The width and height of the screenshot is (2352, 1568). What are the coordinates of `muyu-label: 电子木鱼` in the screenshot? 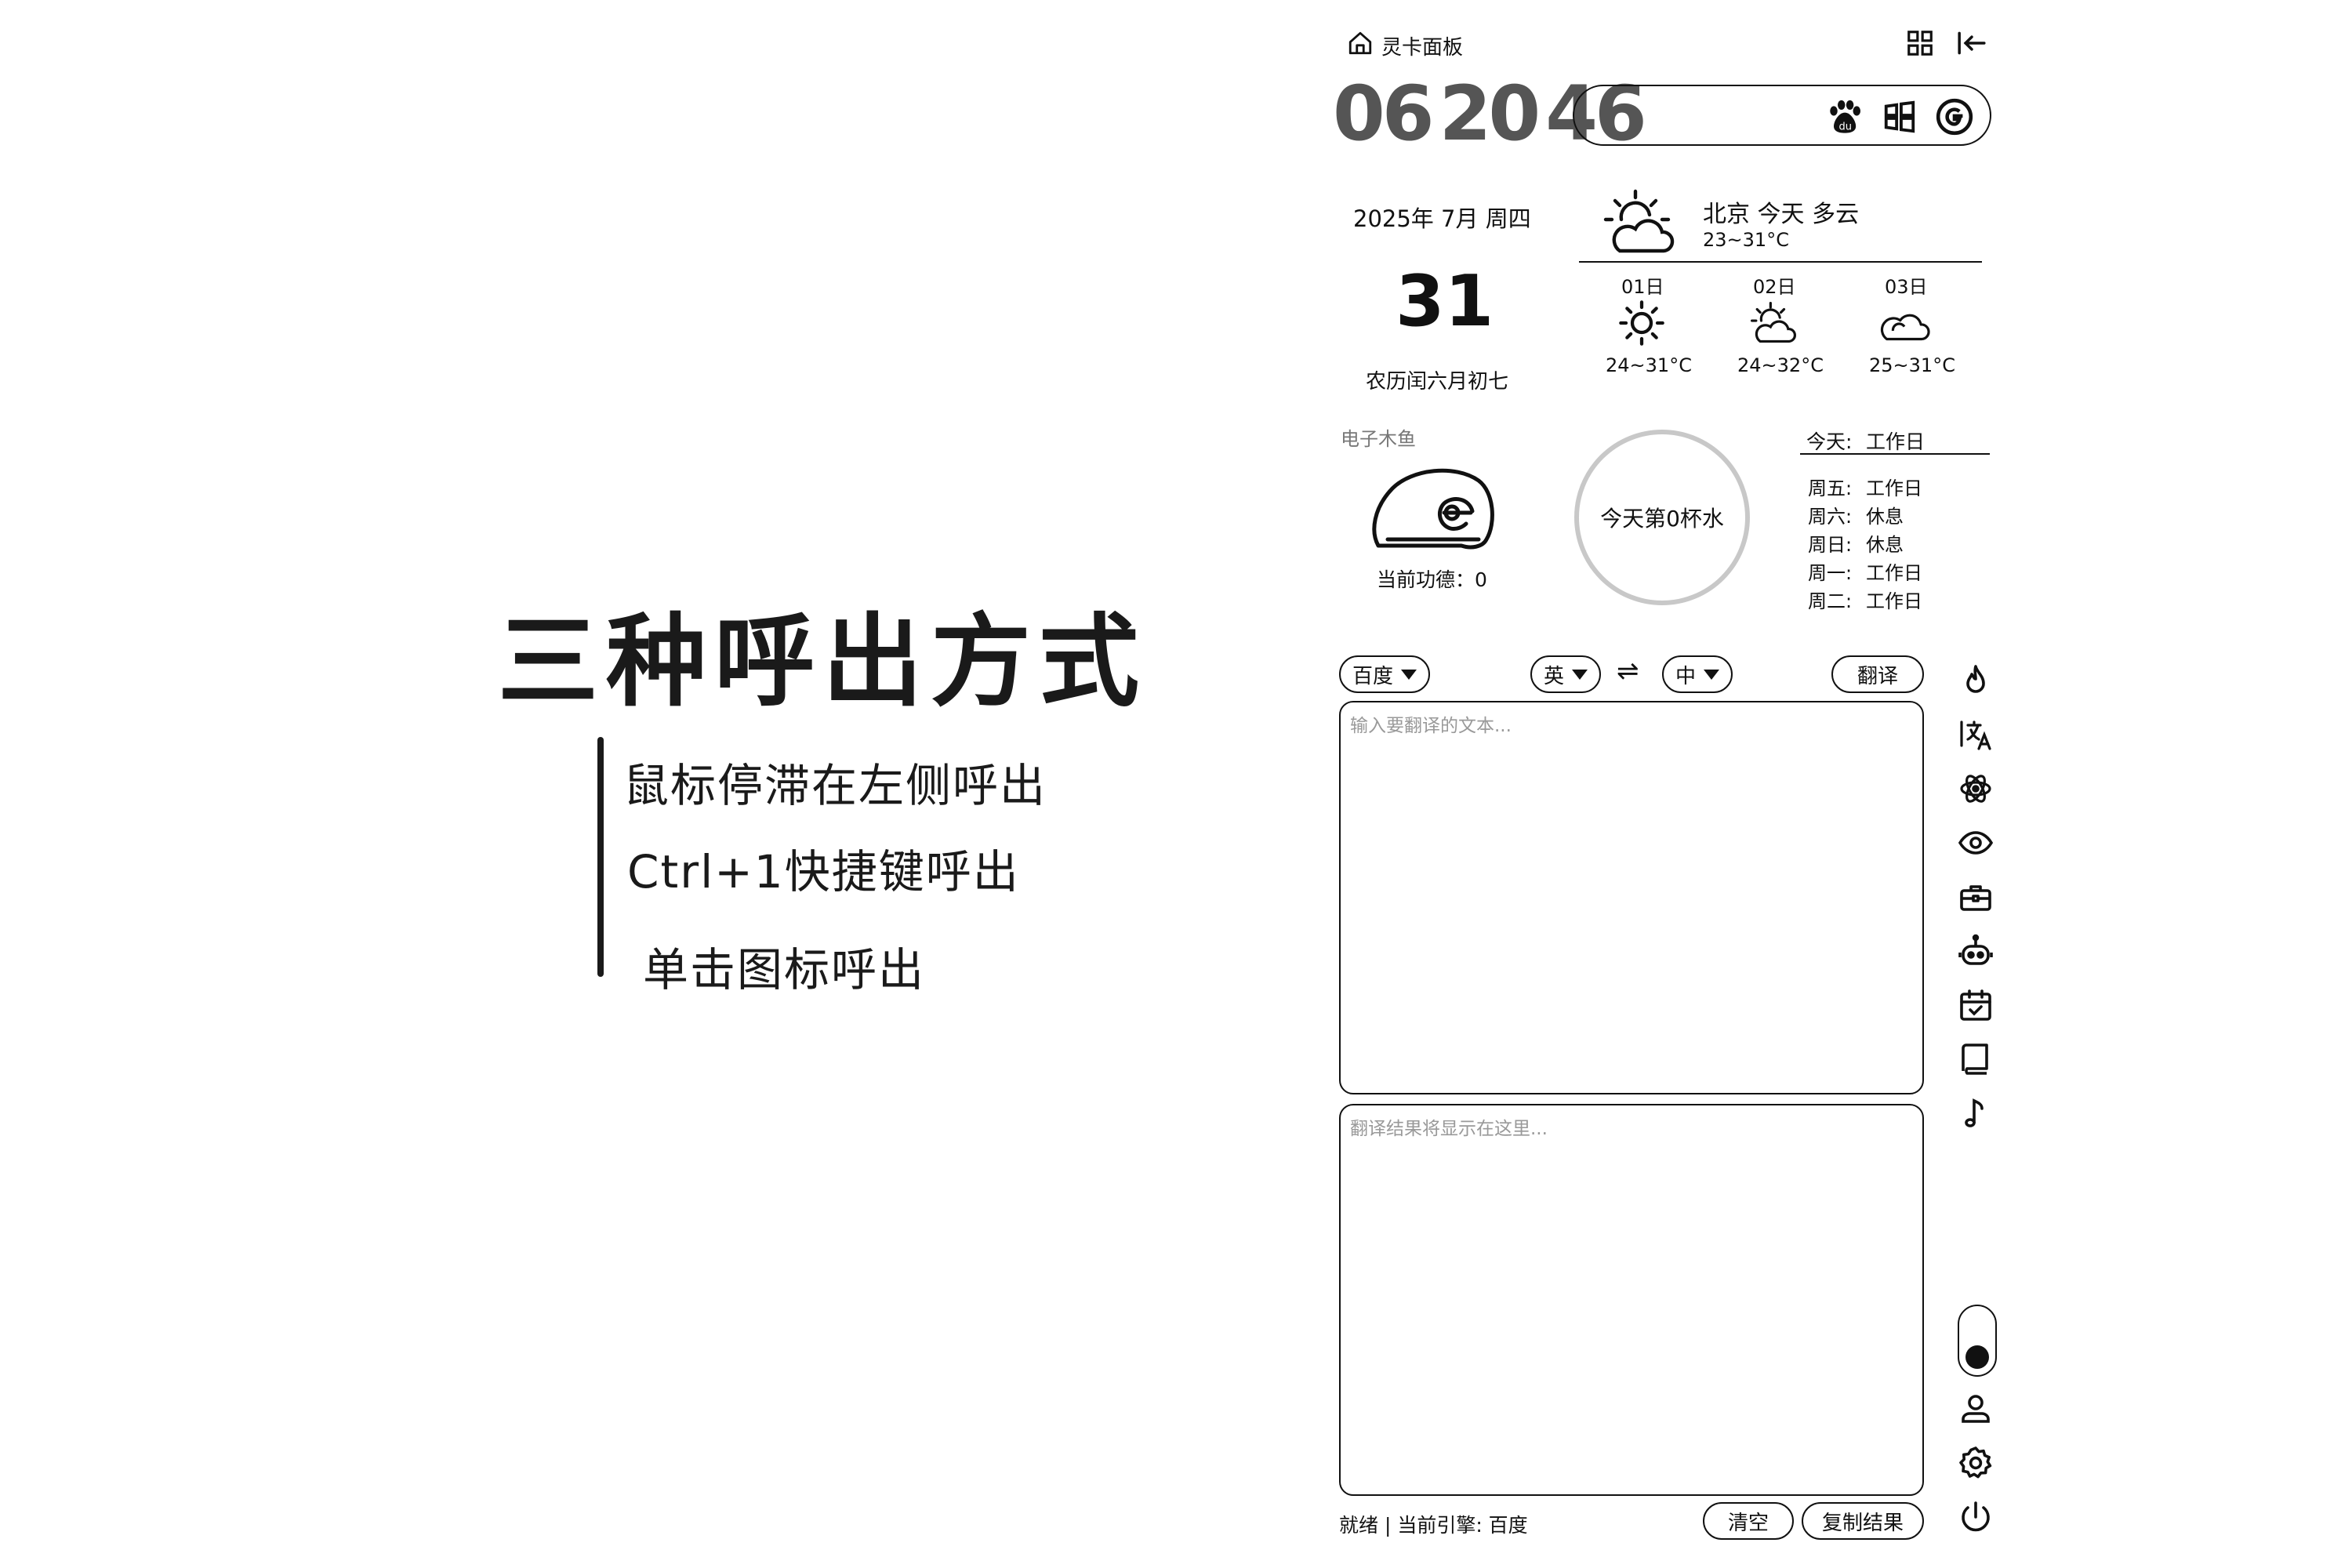 It's located at (1378, 439).